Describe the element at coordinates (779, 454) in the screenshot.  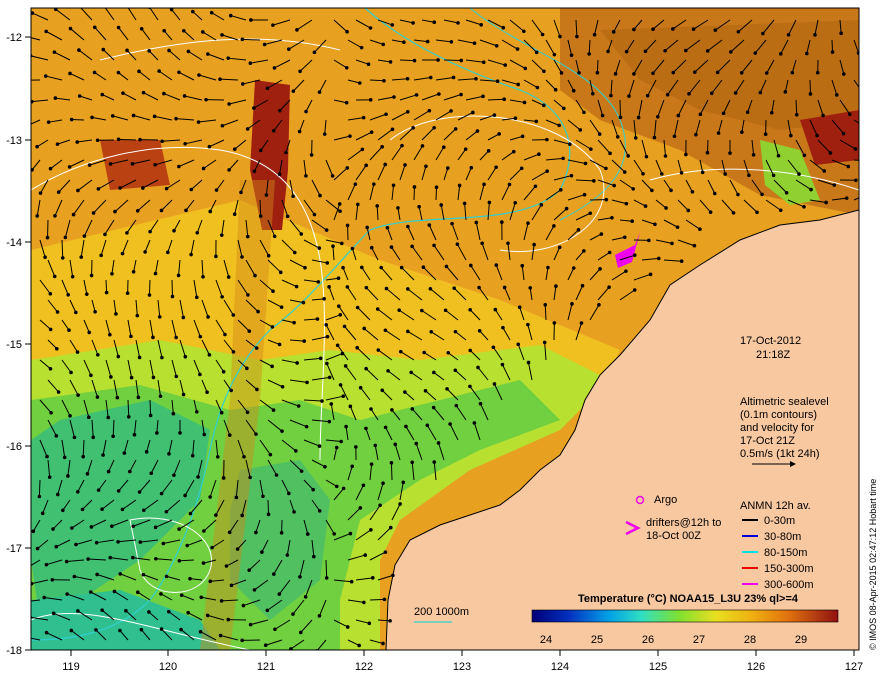
I see `altimetry-line: 0.5m/s (1kt 24h)` at that location.